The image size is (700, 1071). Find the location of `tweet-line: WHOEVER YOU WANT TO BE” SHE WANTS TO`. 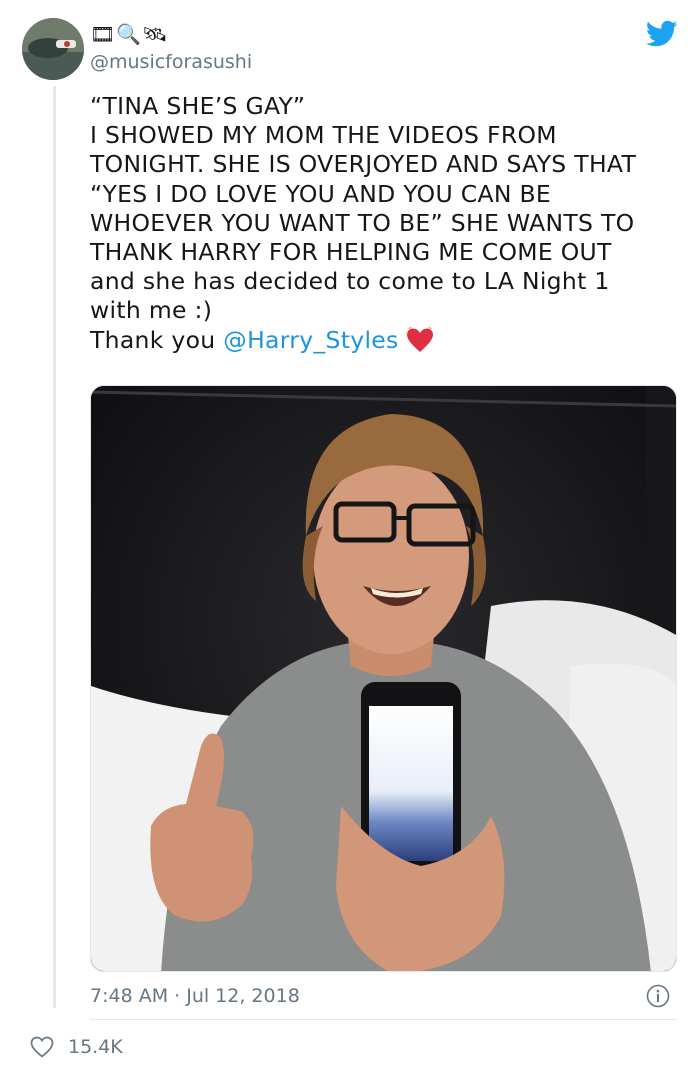

tweet-line: WHOEVER YOU WANT TO BE” SHE WANTS TO is located at coordinates (362, 222).